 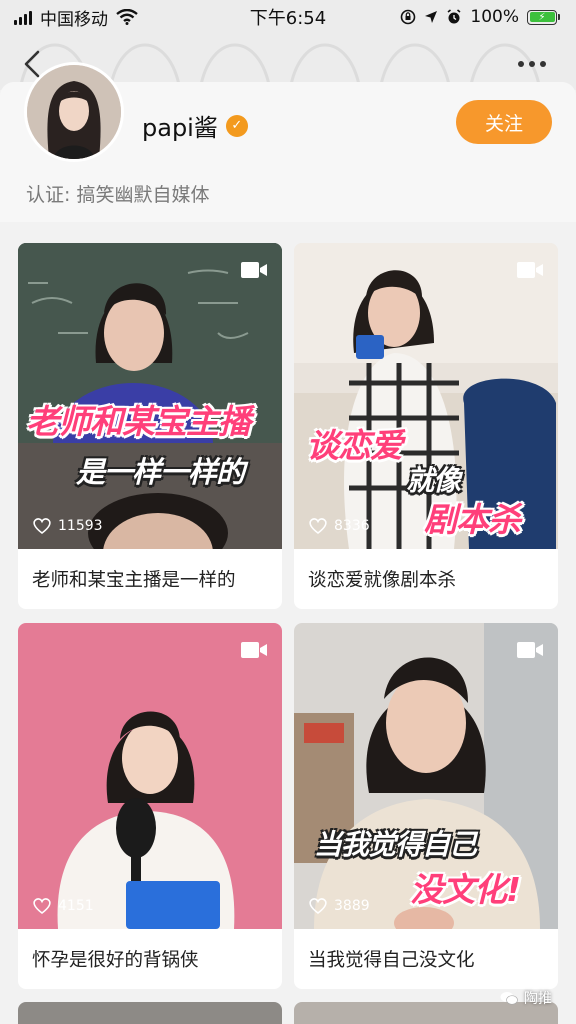 I want to click on like-count-label: 11593, so click(x=80, y=526).